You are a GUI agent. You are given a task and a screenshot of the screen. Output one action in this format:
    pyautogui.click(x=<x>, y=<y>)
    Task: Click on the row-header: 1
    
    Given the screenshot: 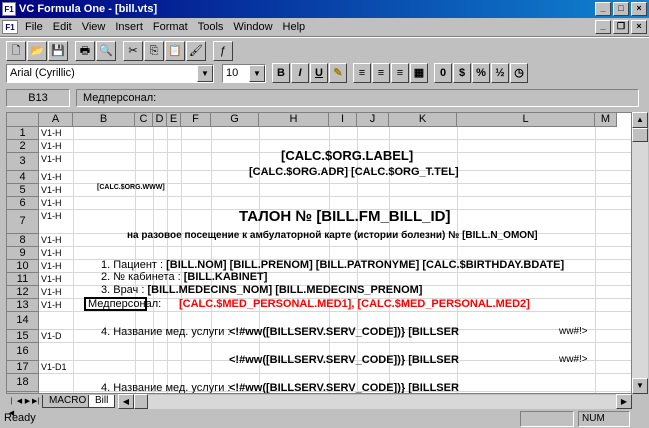 What is the action you would take?
    pyautogui.click(x=23, y=133)
    